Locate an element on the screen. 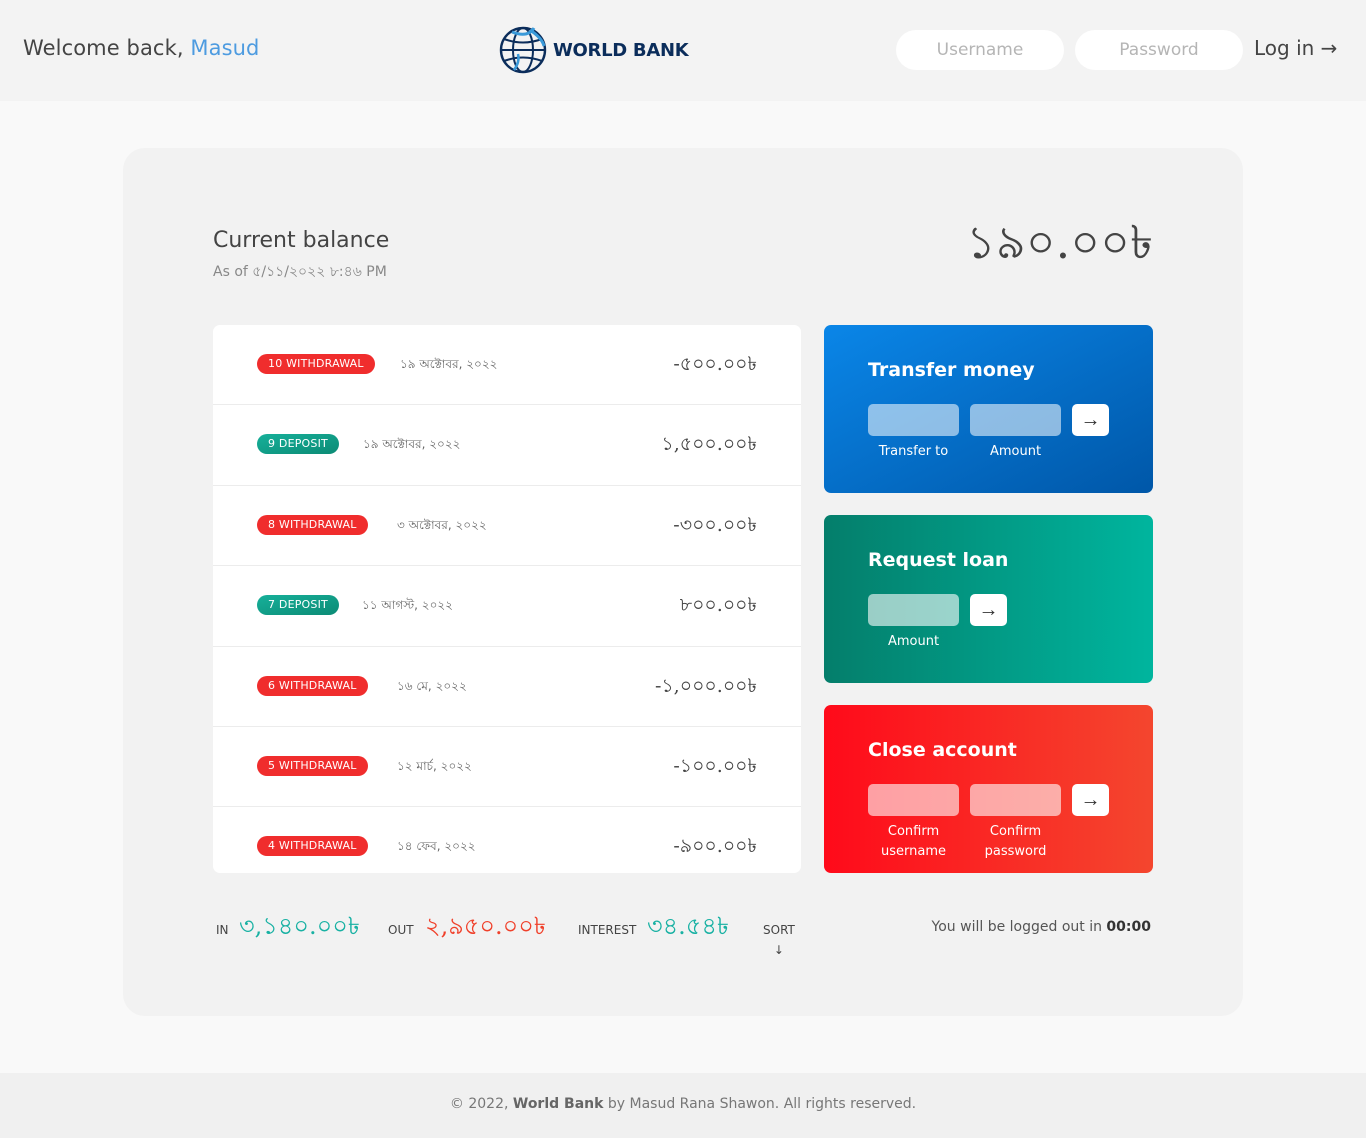 The image size is (1366, 1138). movement-type-badge: 10 WITHDRAWAL is located at coordinates (316, 364).